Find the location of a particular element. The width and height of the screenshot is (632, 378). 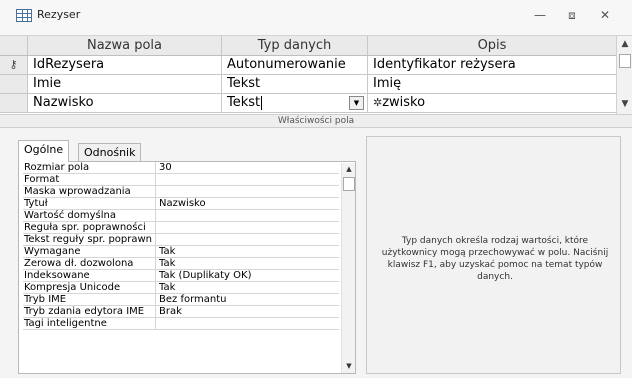

property-row: Wymagane Tak is located at coordinates (181, 252).